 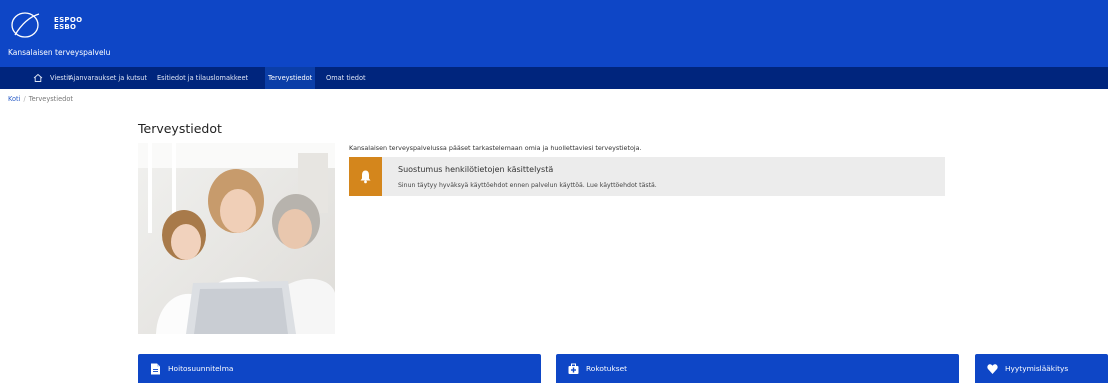 What do you see at coordinates (476, 169) in the screenshot?
I see `notice-title: Suostumus henkilötietojen käsittelystä` at bounding box center [476, 169].